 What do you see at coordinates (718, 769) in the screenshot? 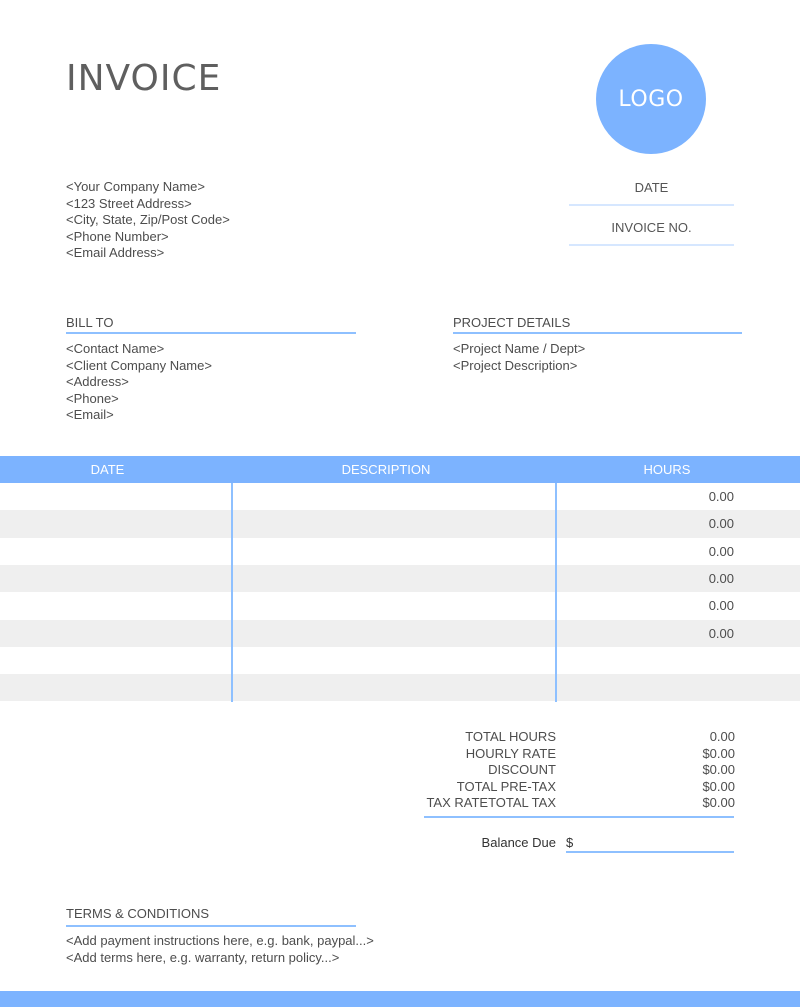
I see `discount-value: $0.00` at bounding box center [718, 769].